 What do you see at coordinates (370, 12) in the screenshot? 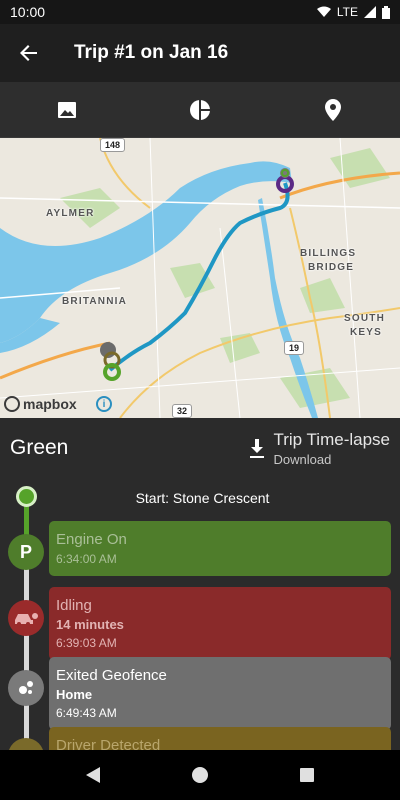
I see `signal-icon` at bounding box center [370, 12].